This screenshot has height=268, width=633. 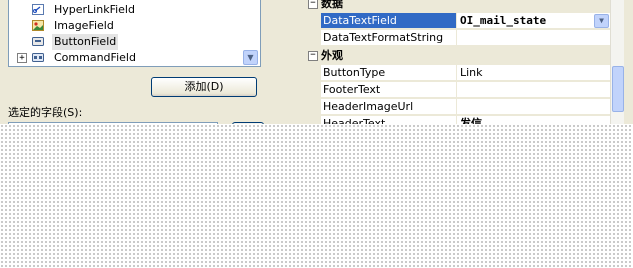 I want to click on property-value: 发信, so click(x=533, y=120).